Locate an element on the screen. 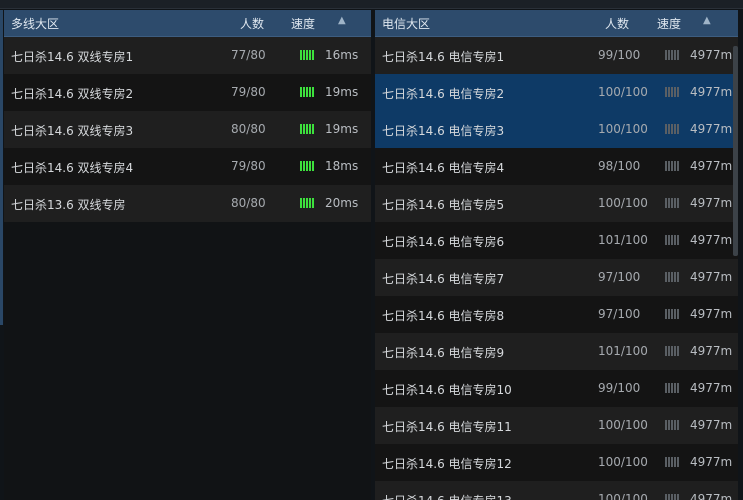  server-row: 七日杀14.6 双线专房2 79/80 19ms is located at coordinates (187, 92).